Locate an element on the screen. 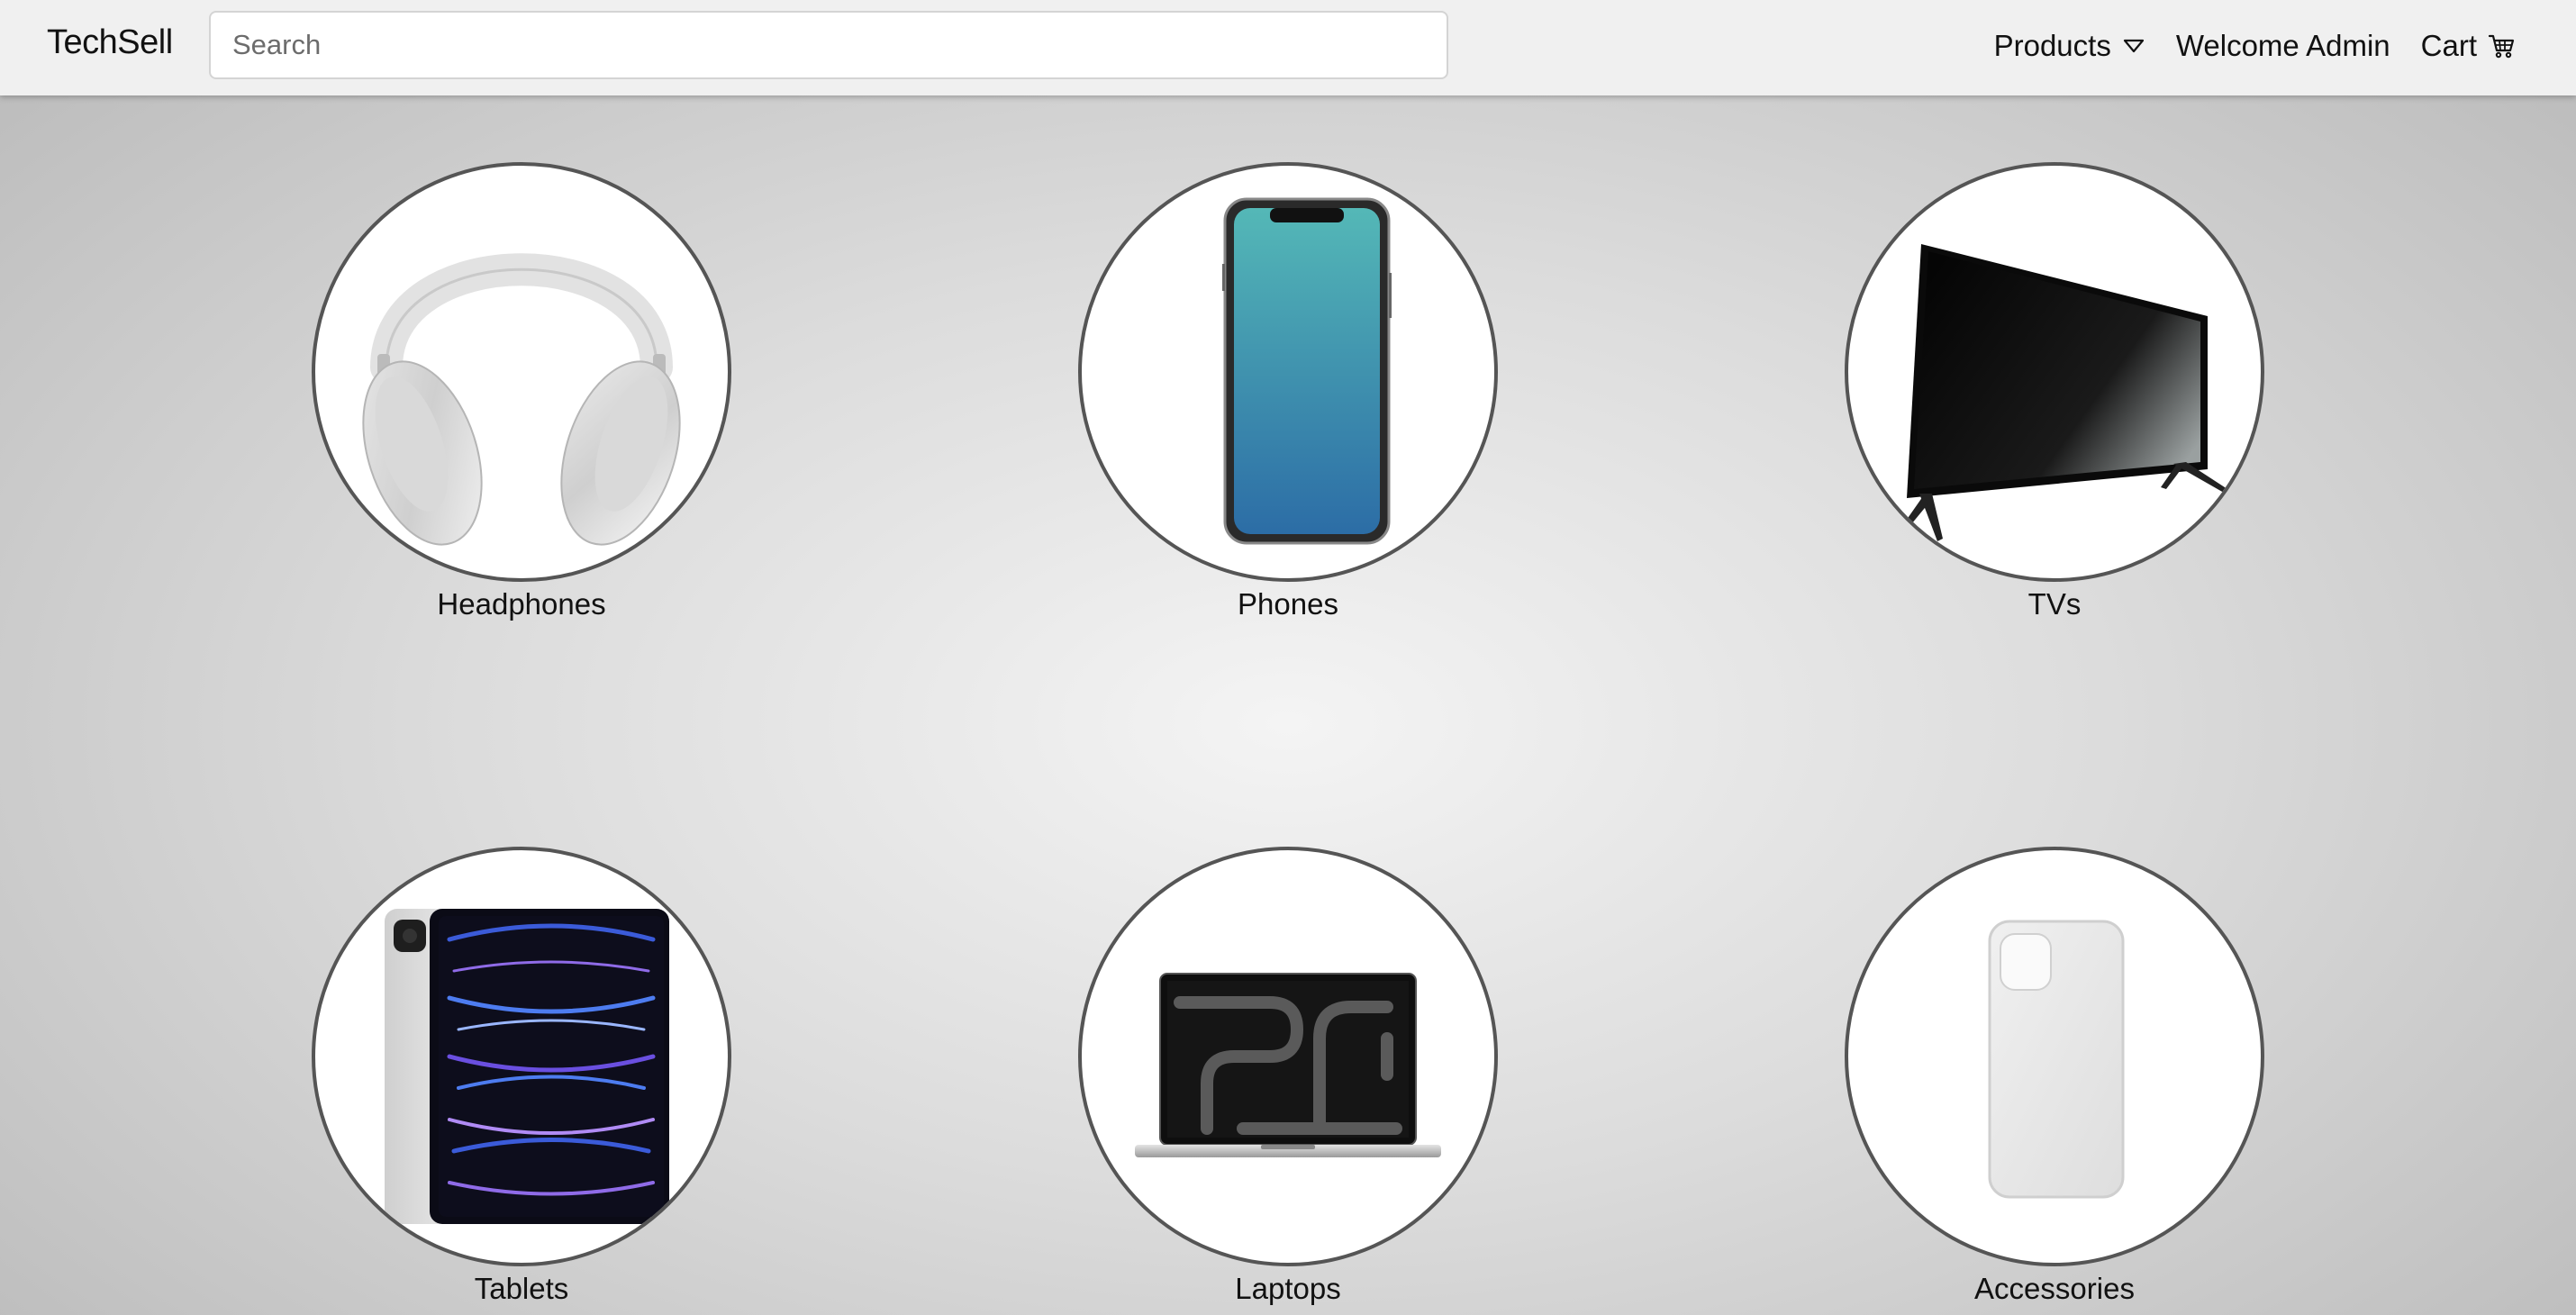  search-input is located at coordinates (828, 45).